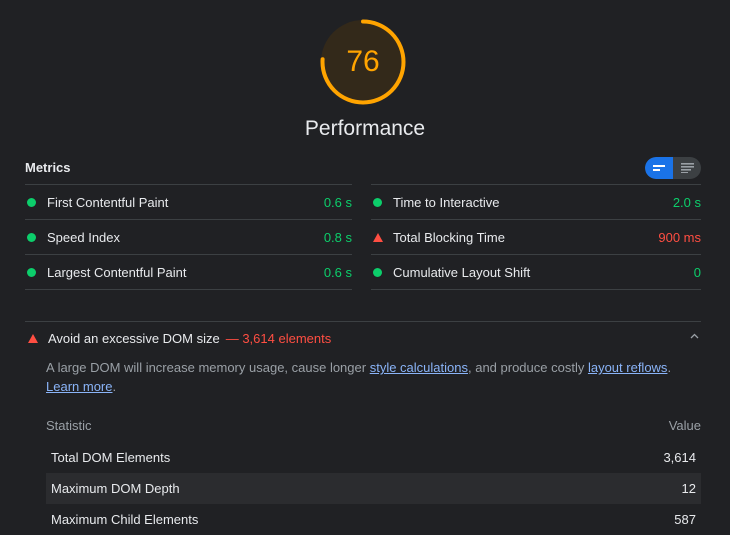 The height and width of the screenshot is (535, 730). Describe the element at coordinates (188, 236) in the screenshot. I see `metric-speed-index: Speed Index 0.8 s` at that location.